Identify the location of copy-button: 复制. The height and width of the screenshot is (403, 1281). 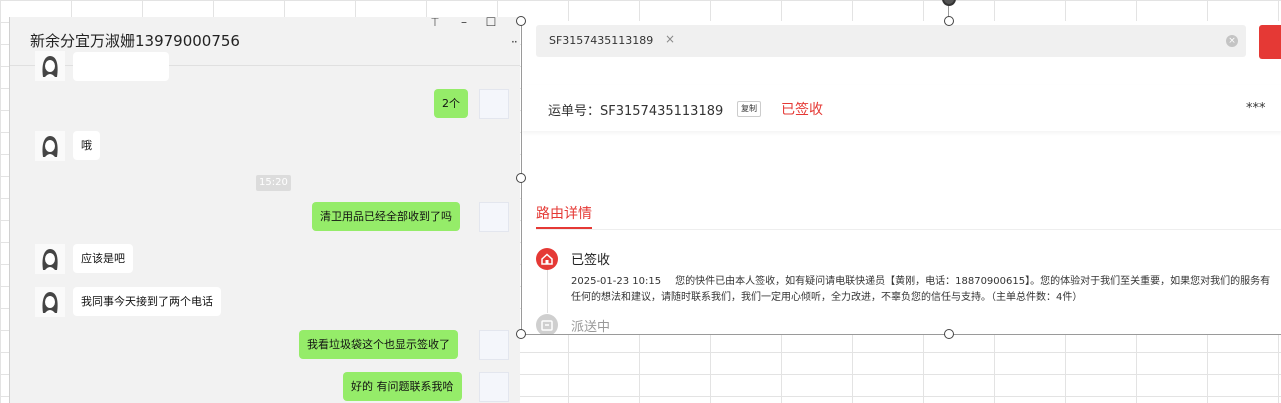
(749, 109).